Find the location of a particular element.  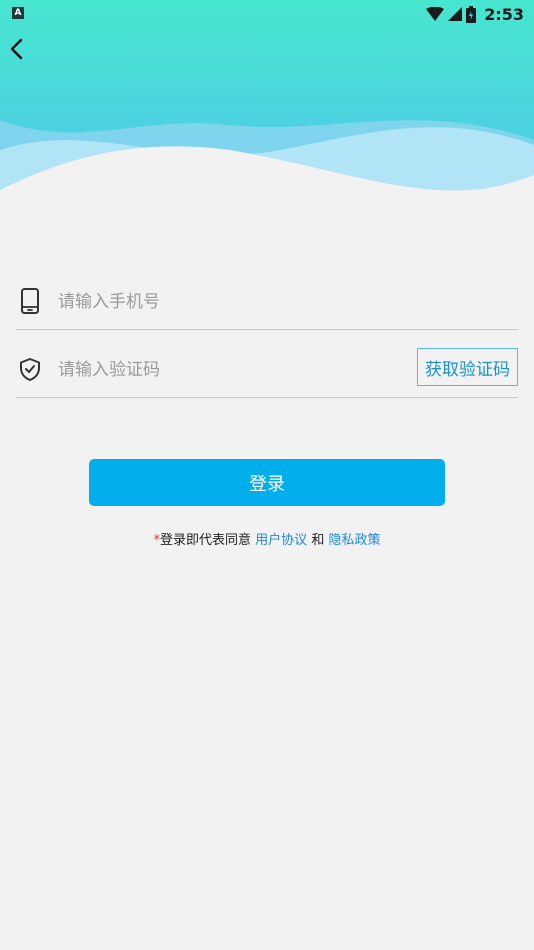

agreement-text: *登录即代表同意 用户协议 和 隐私政策 is located at coordinates (267, 538).